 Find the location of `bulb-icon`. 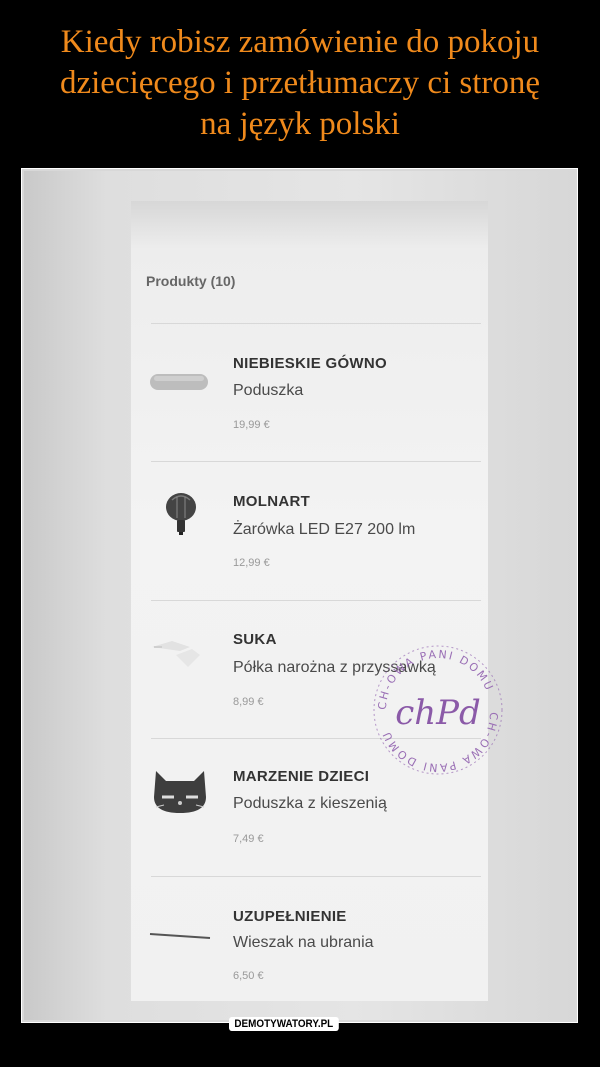

bulb-icon is located at coordinates (181, 514).